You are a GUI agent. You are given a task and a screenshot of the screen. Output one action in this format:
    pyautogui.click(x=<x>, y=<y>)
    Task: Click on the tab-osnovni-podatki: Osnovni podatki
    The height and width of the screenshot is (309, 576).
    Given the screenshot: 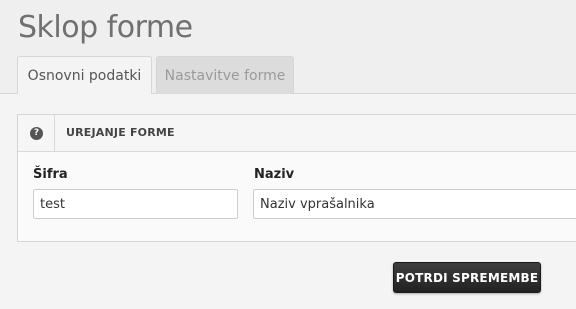 What is the action you would take?
    pyautogui.click(x=84, y=75)
    